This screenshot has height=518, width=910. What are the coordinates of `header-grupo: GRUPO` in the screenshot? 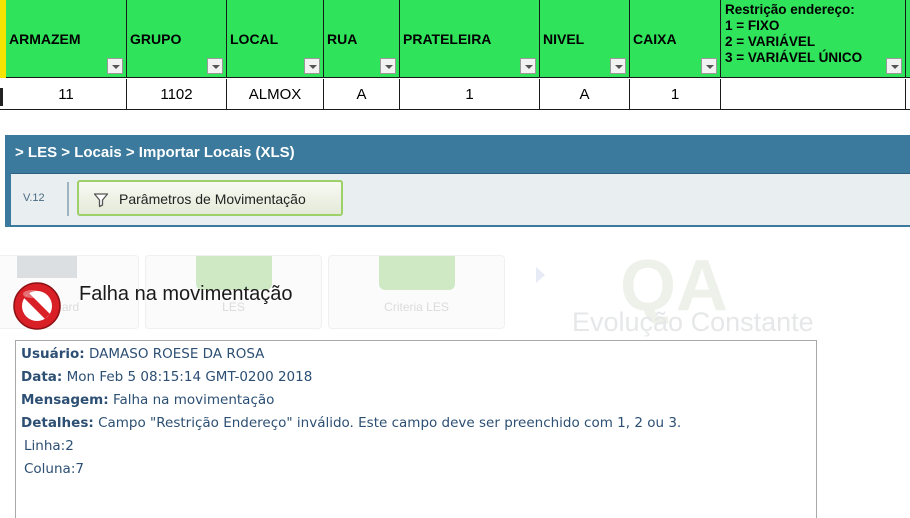 It's located at (177, 39).